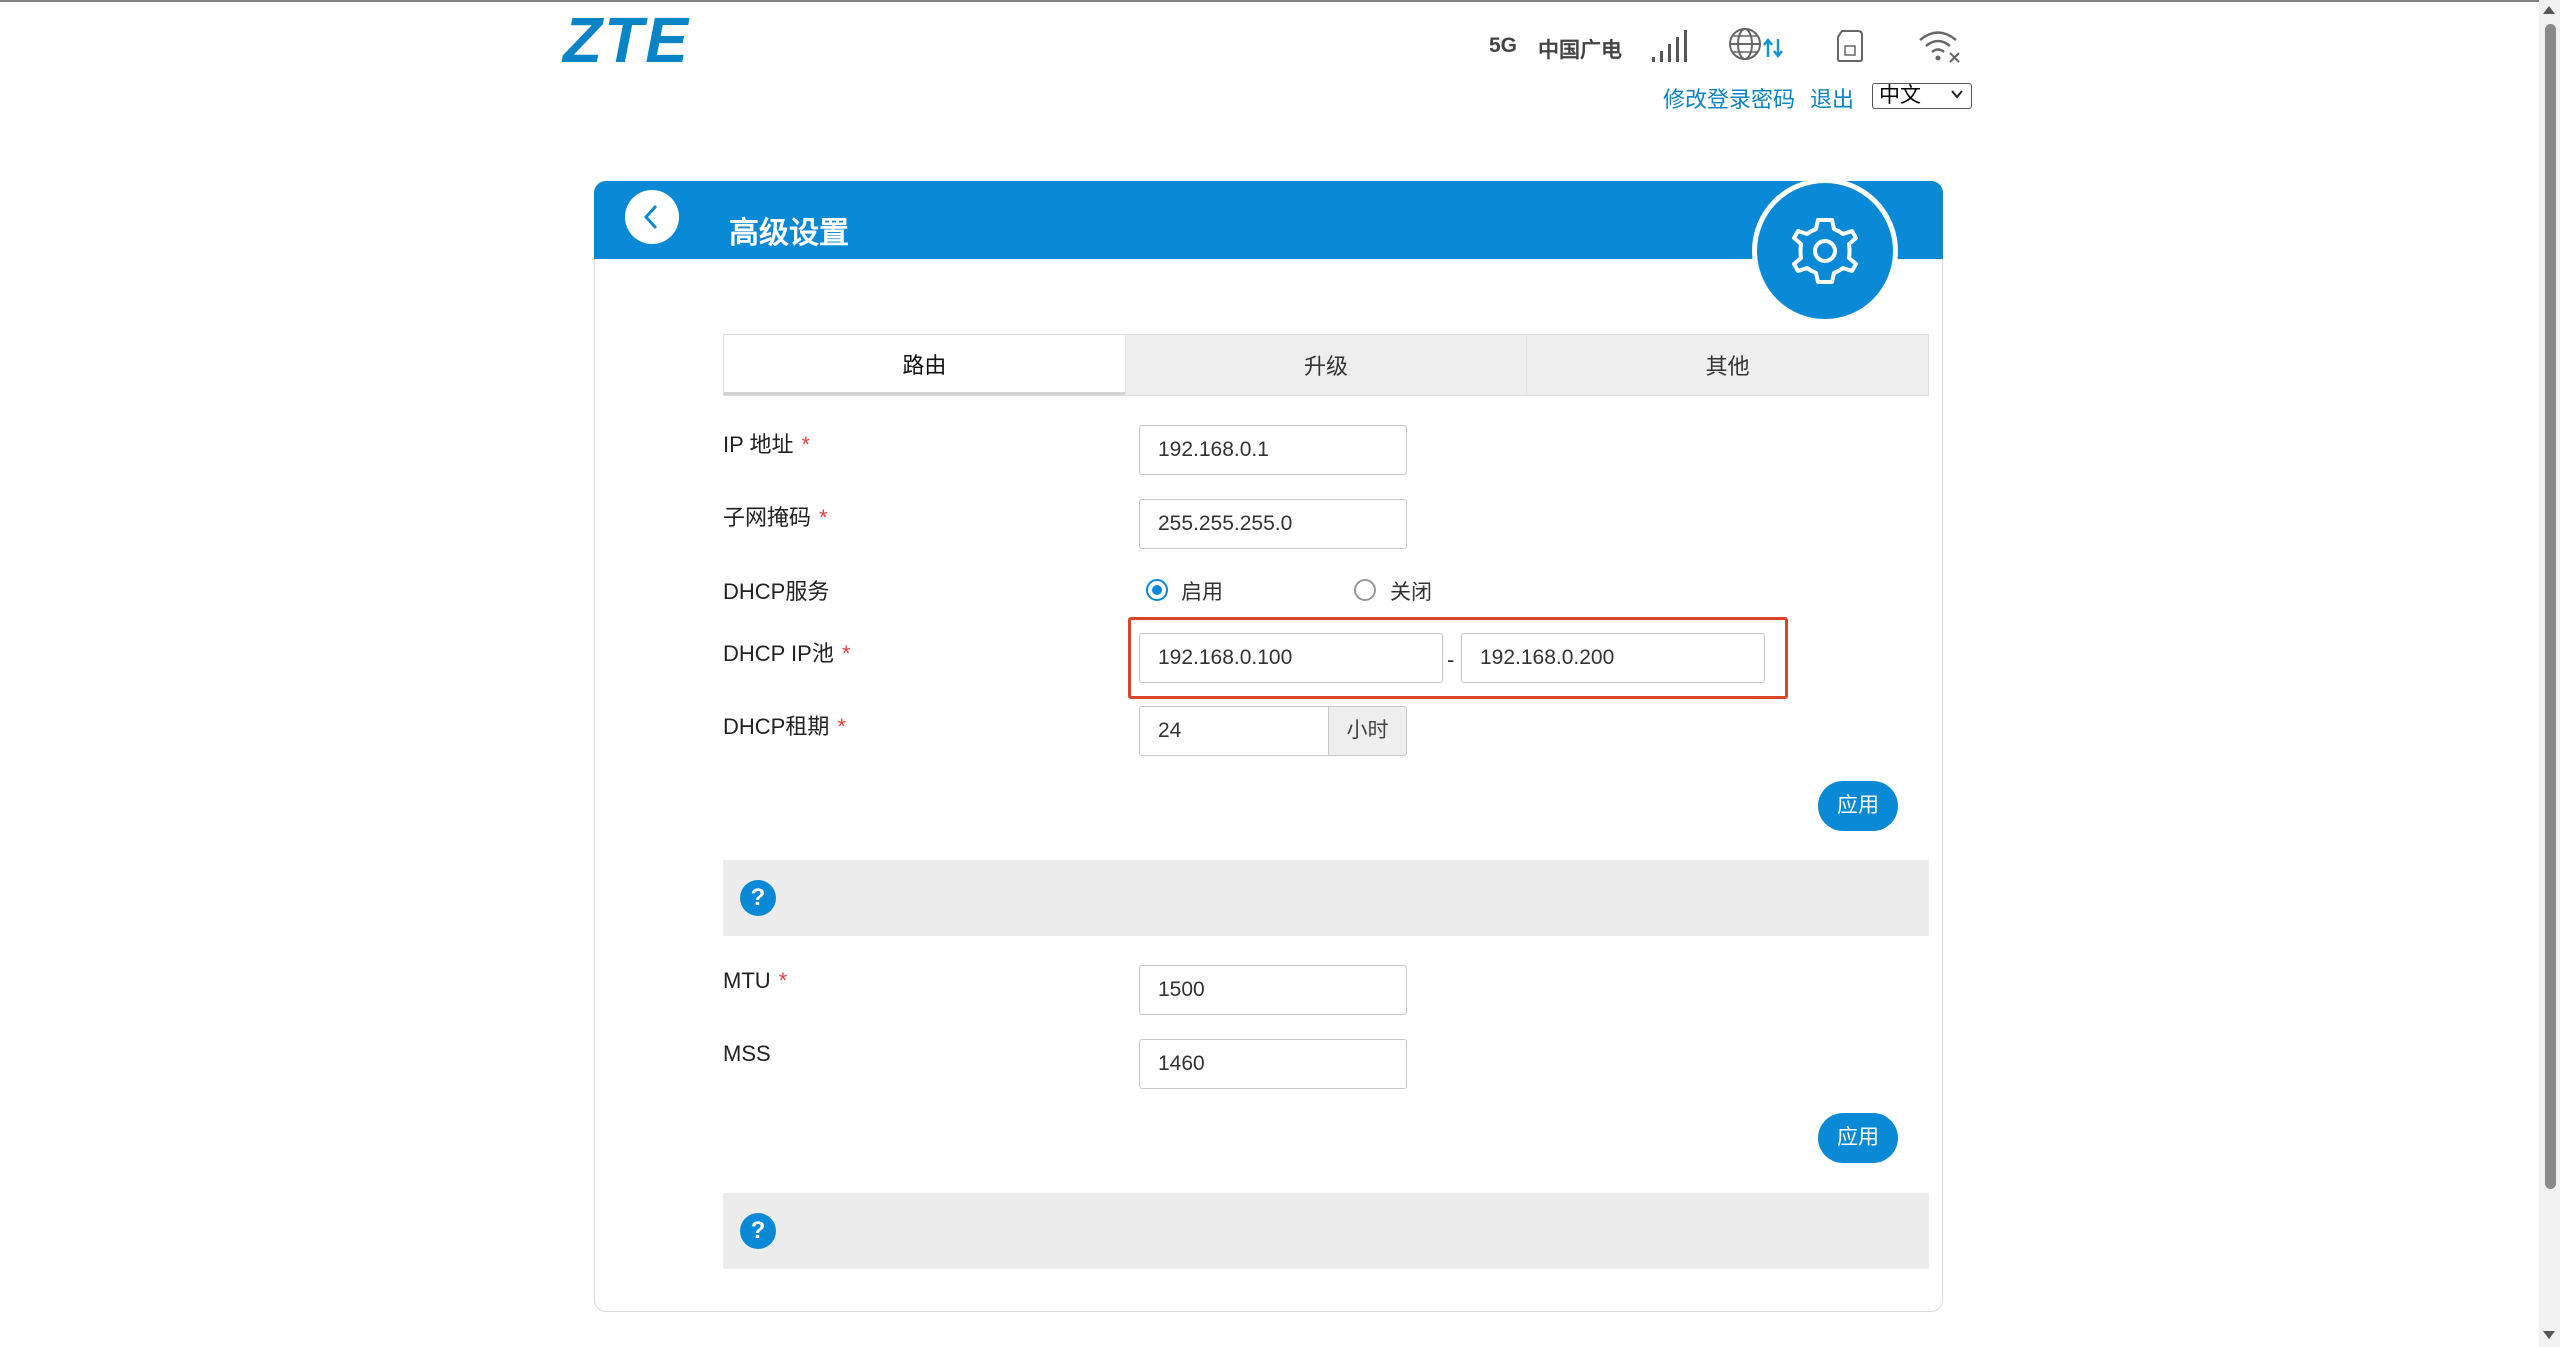  What do you see at coordinates (924, 365) in the screenshot?
I see `tab-routing: 路由` at bounding box center [924, 365].